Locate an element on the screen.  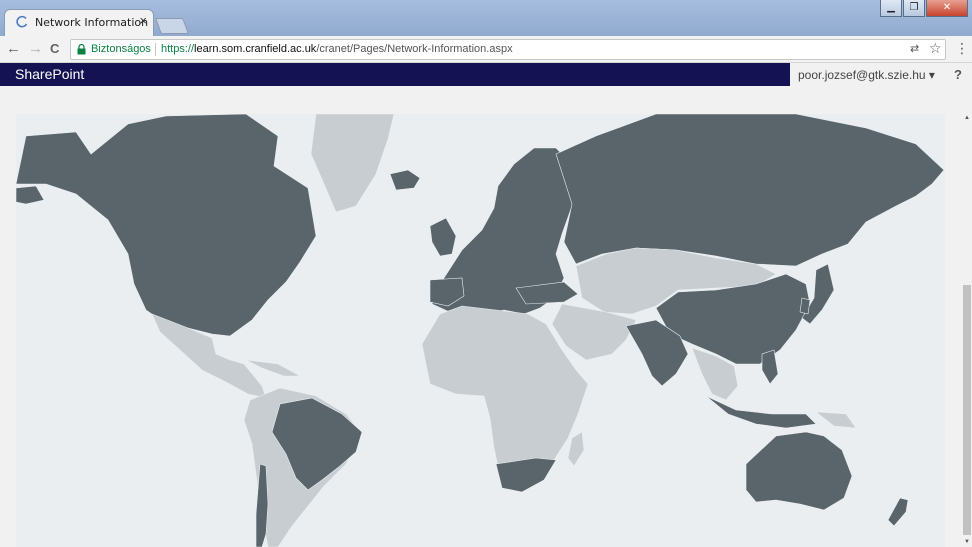
url-host: learn.som.cranfield.ac.uk is located at coordinates (255, 49).